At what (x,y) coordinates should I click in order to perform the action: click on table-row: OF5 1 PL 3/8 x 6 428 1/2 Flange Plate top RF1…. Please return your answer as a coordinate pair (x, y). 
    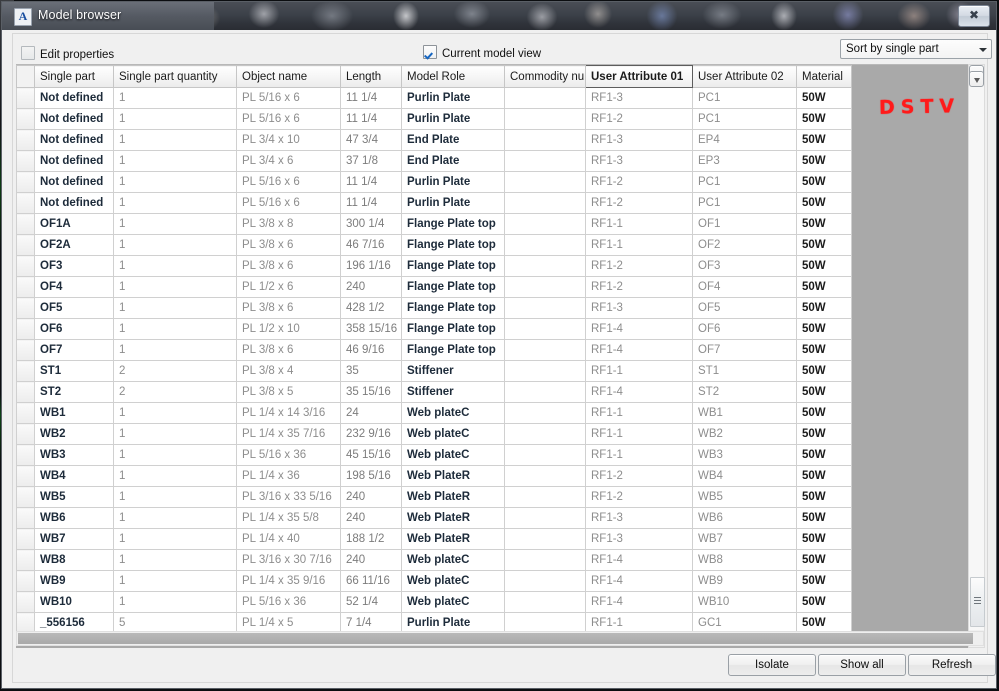
    Looking at the image, I should click on (434, 308).